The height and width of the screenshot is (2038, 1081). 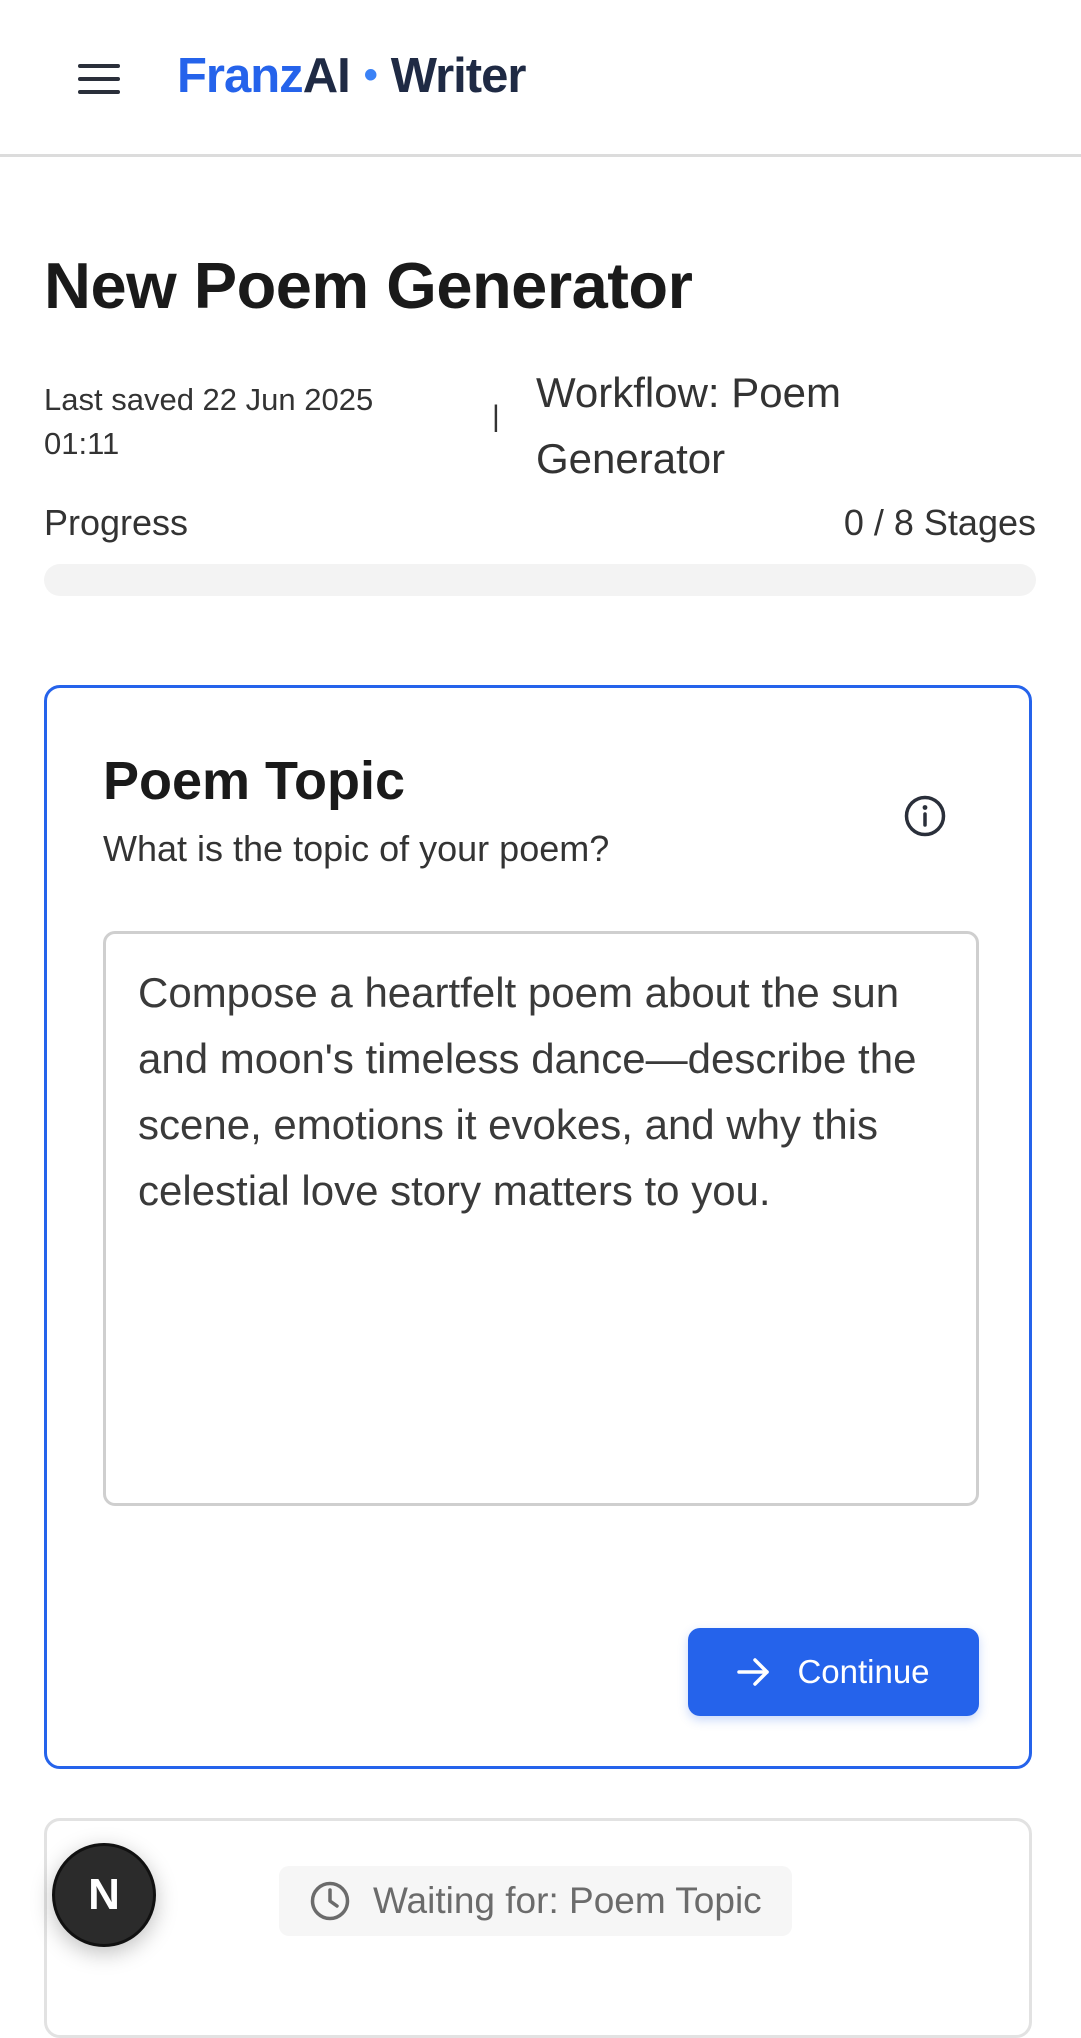 What do you see at coordinates (925, 816) in the screenshot?
I see `info-icon` at bounding box center [925, 816].